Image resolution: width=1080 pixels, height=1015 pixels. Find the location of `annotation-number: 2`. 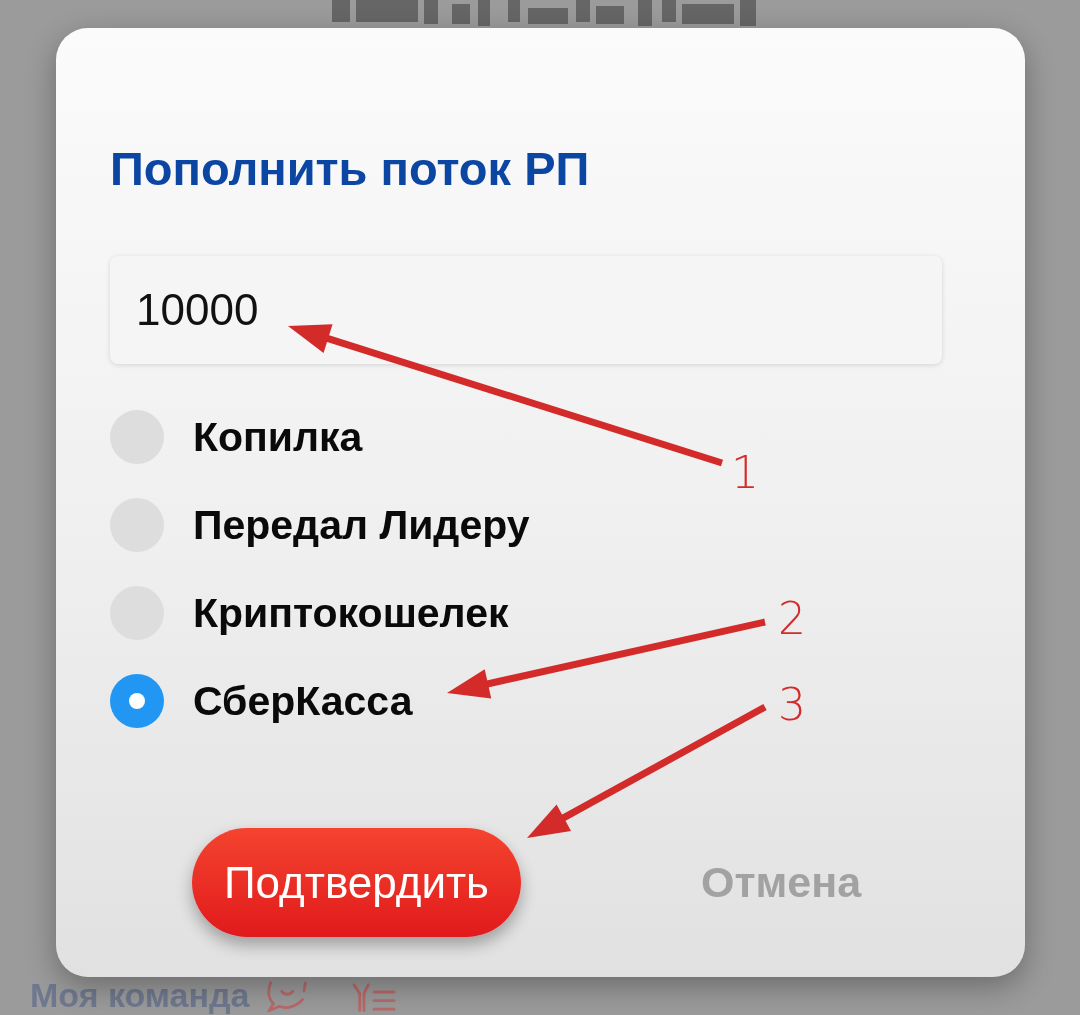

annotation-number: 2 is located at coordinates (792, 618).